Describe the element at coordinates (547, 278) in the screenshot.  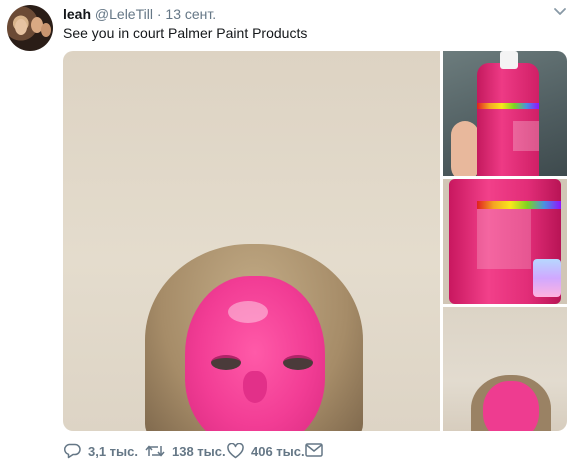
I see `glitter-label` at that location.